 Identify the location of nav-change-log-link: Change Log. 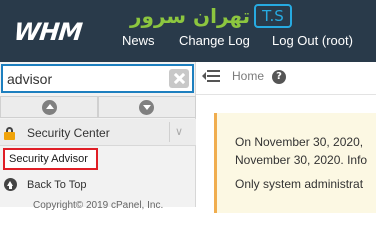
(214, 40).